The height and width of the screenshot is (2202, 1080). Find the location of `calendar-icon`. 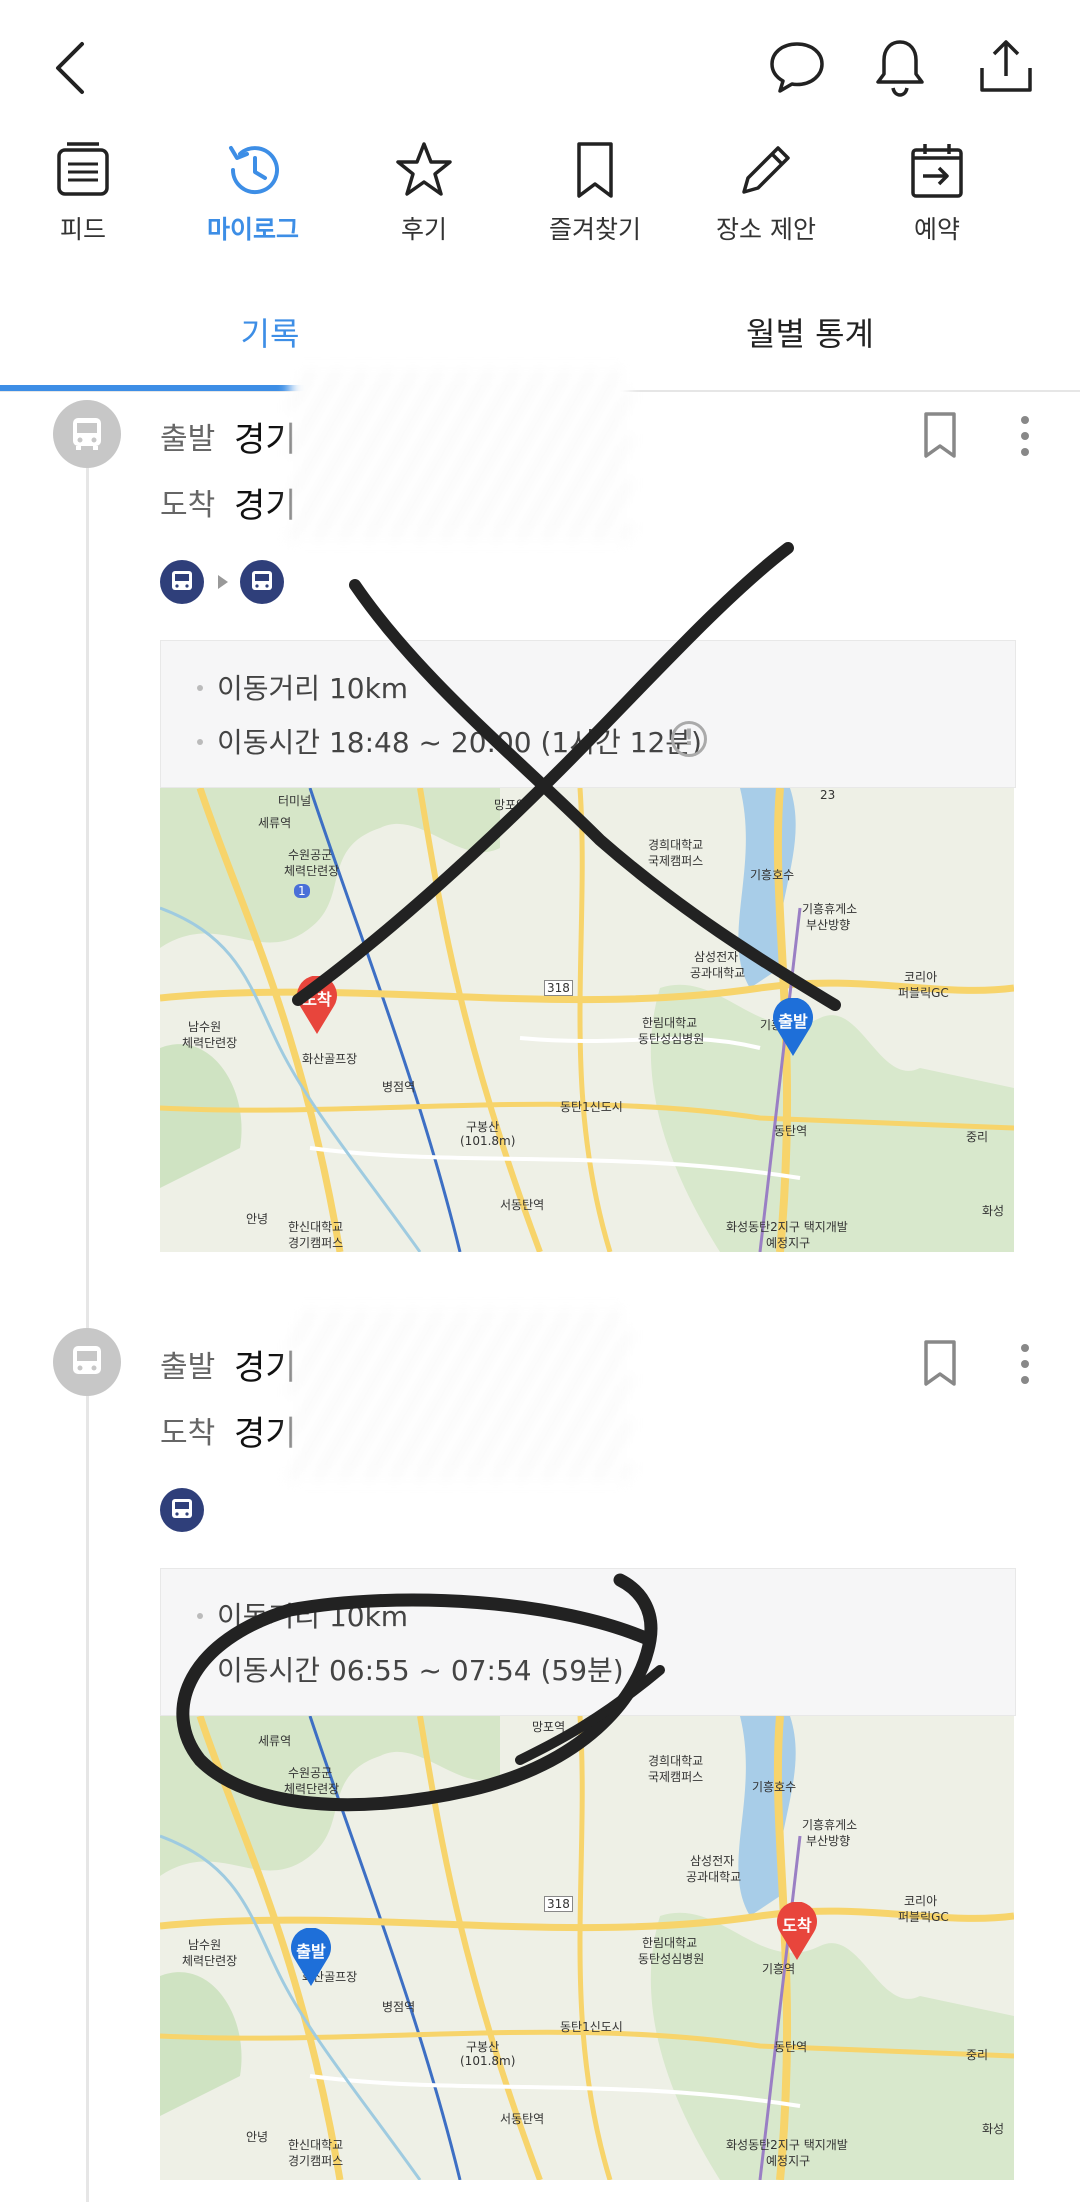

calendar-icon is located at coordinates (937, 171).